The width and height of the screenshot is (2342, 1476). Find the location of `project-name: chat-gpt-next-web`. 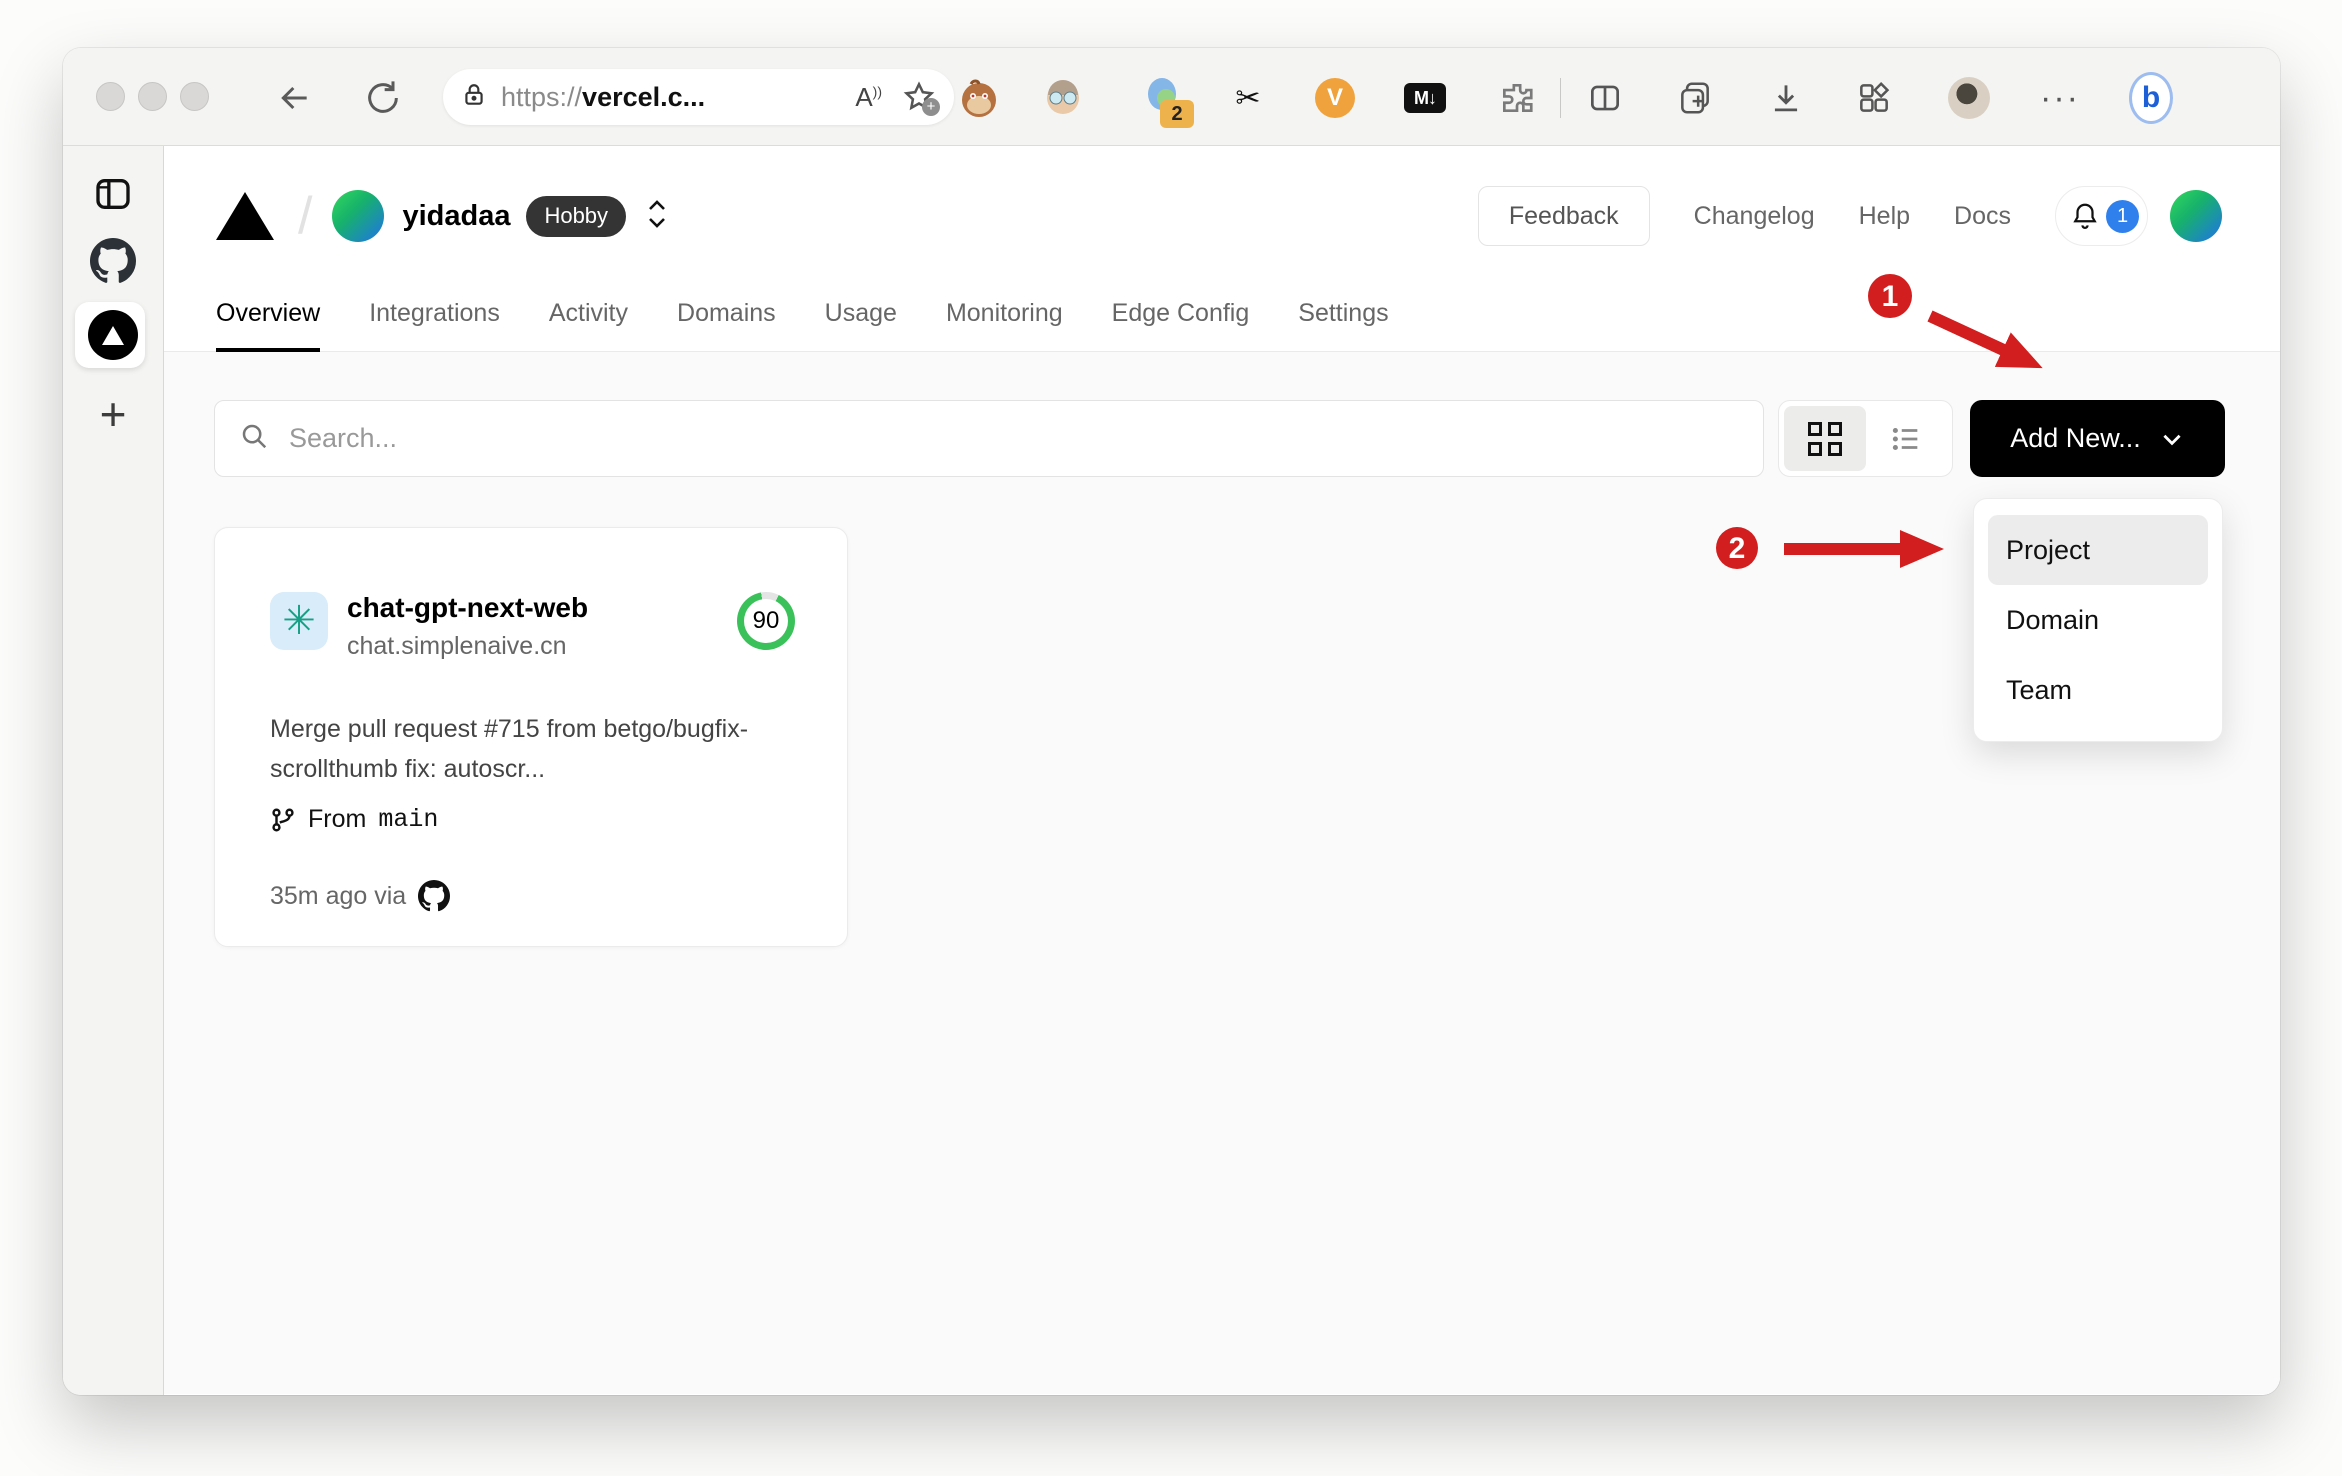

project-name: chat-gpt-next-web is located at coordinates (467, 608).